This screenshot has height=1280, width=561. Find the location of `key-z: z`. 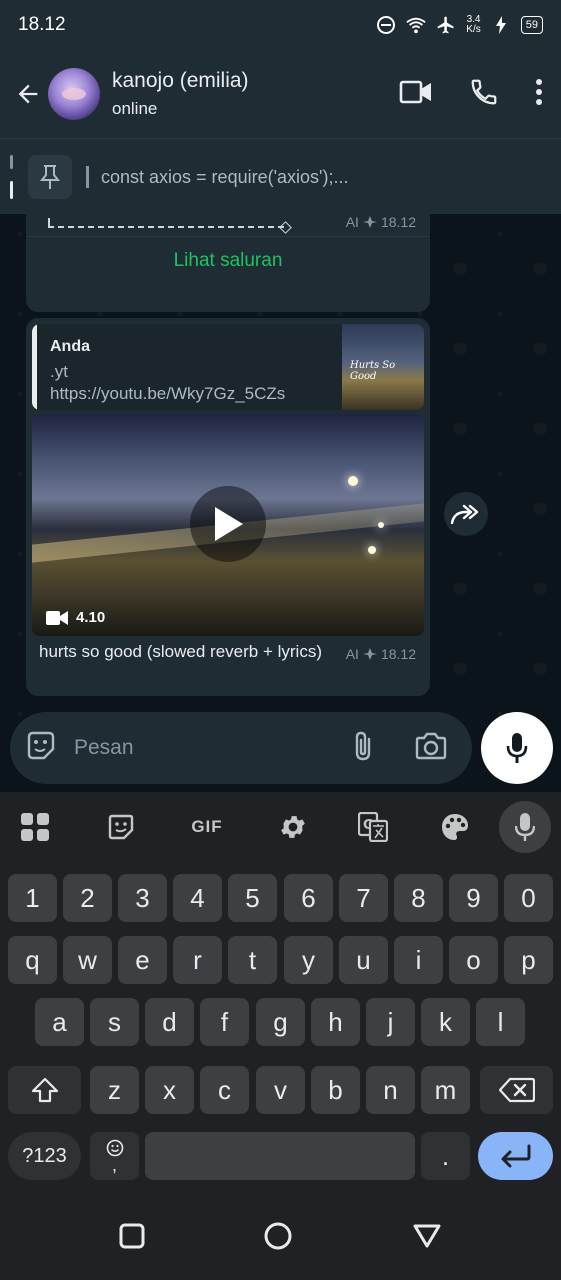

key-z: z is located at coordinates (114, 1090).